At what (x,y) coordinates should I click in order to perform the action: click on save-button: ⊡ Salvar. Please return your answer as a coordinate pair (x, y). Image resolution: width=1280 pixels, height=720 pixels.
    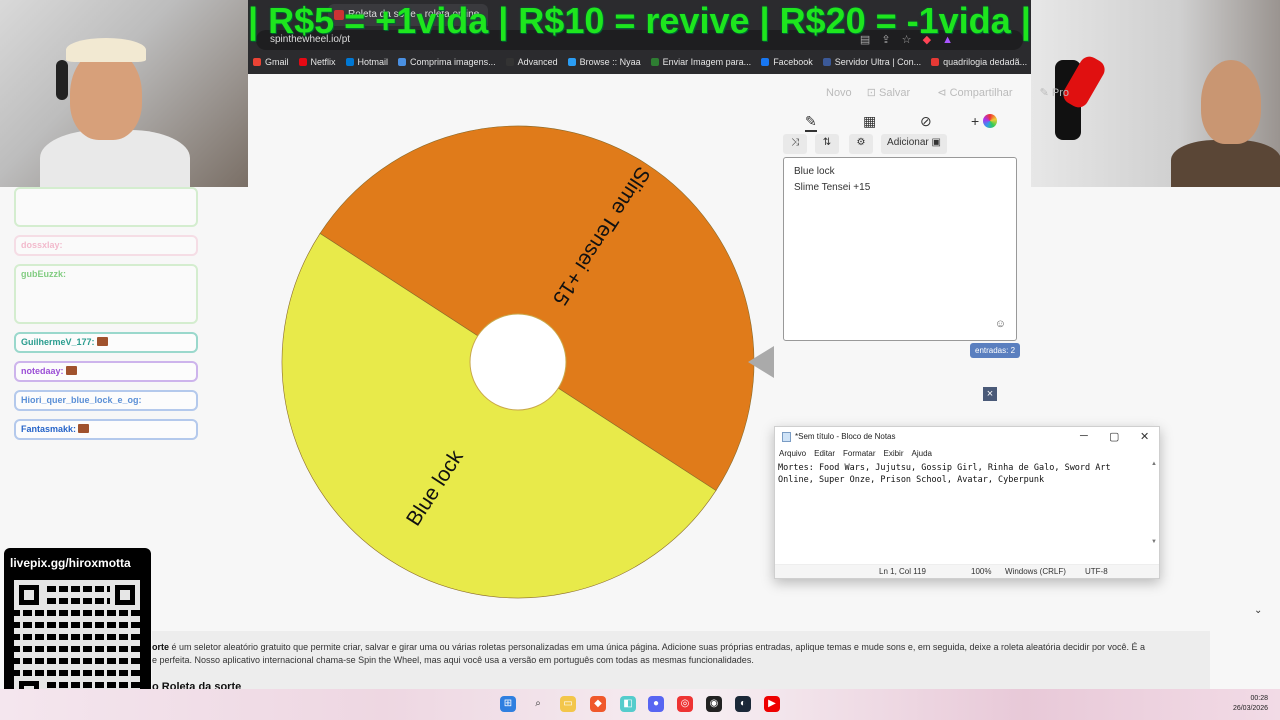
    Looking at the image, I should click on (894, 93).